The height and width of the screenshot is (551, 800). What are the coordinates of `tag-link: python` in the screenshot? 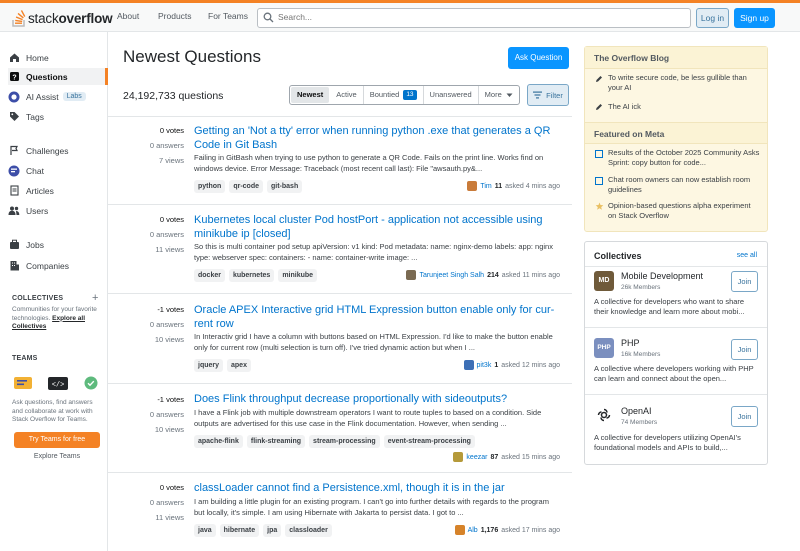 It's located at (210, 186).